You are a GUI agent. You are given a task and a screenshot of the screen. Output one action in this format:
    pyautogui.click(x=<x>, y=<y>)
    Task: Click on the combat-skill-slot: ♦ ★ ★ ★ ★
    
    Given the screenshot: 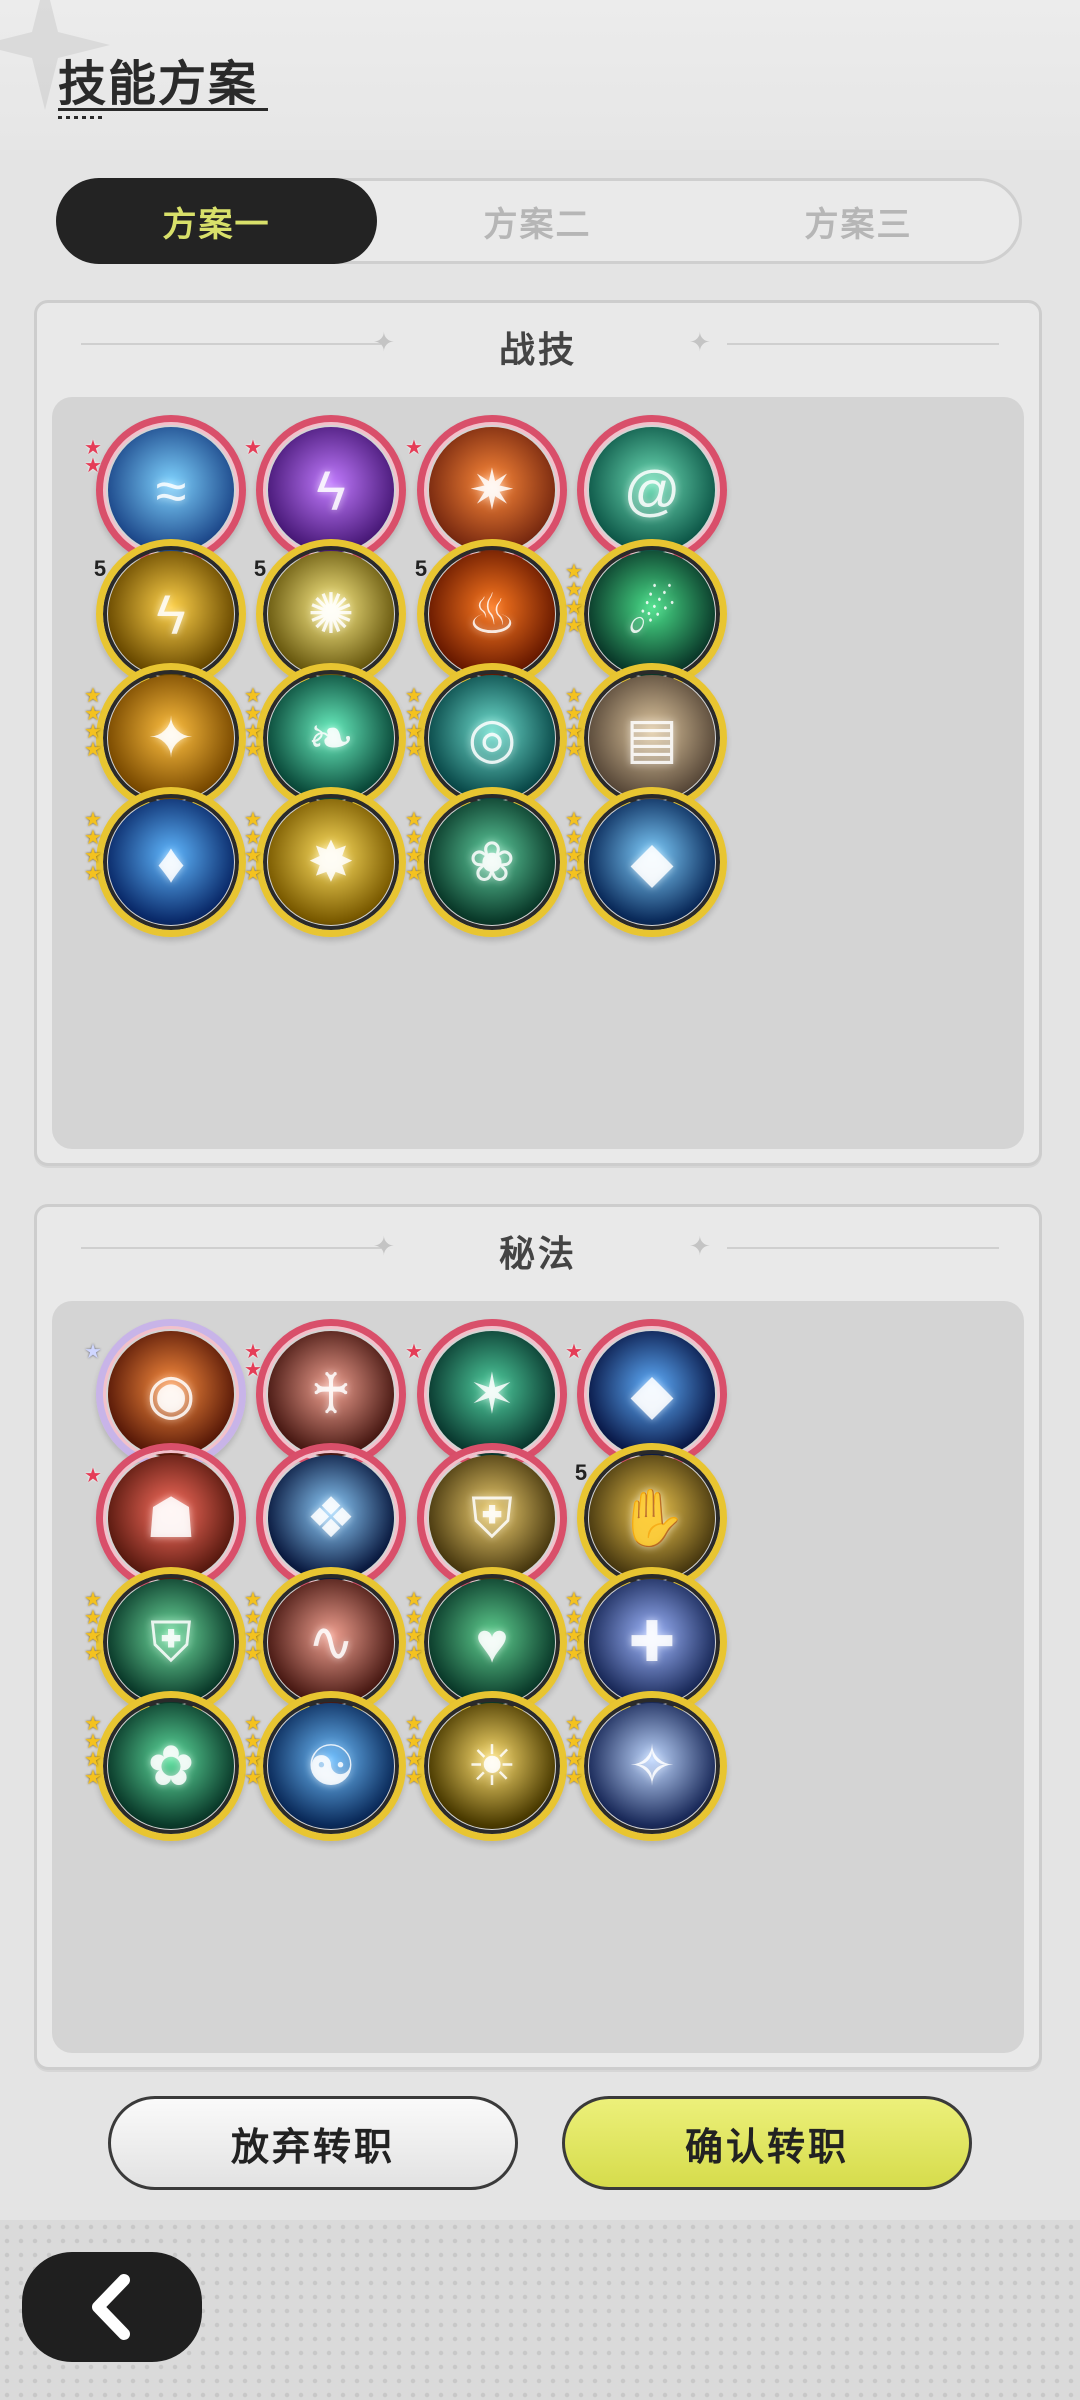 What is the action you would take?
    pyautogui.click(x=165, y=862)
    